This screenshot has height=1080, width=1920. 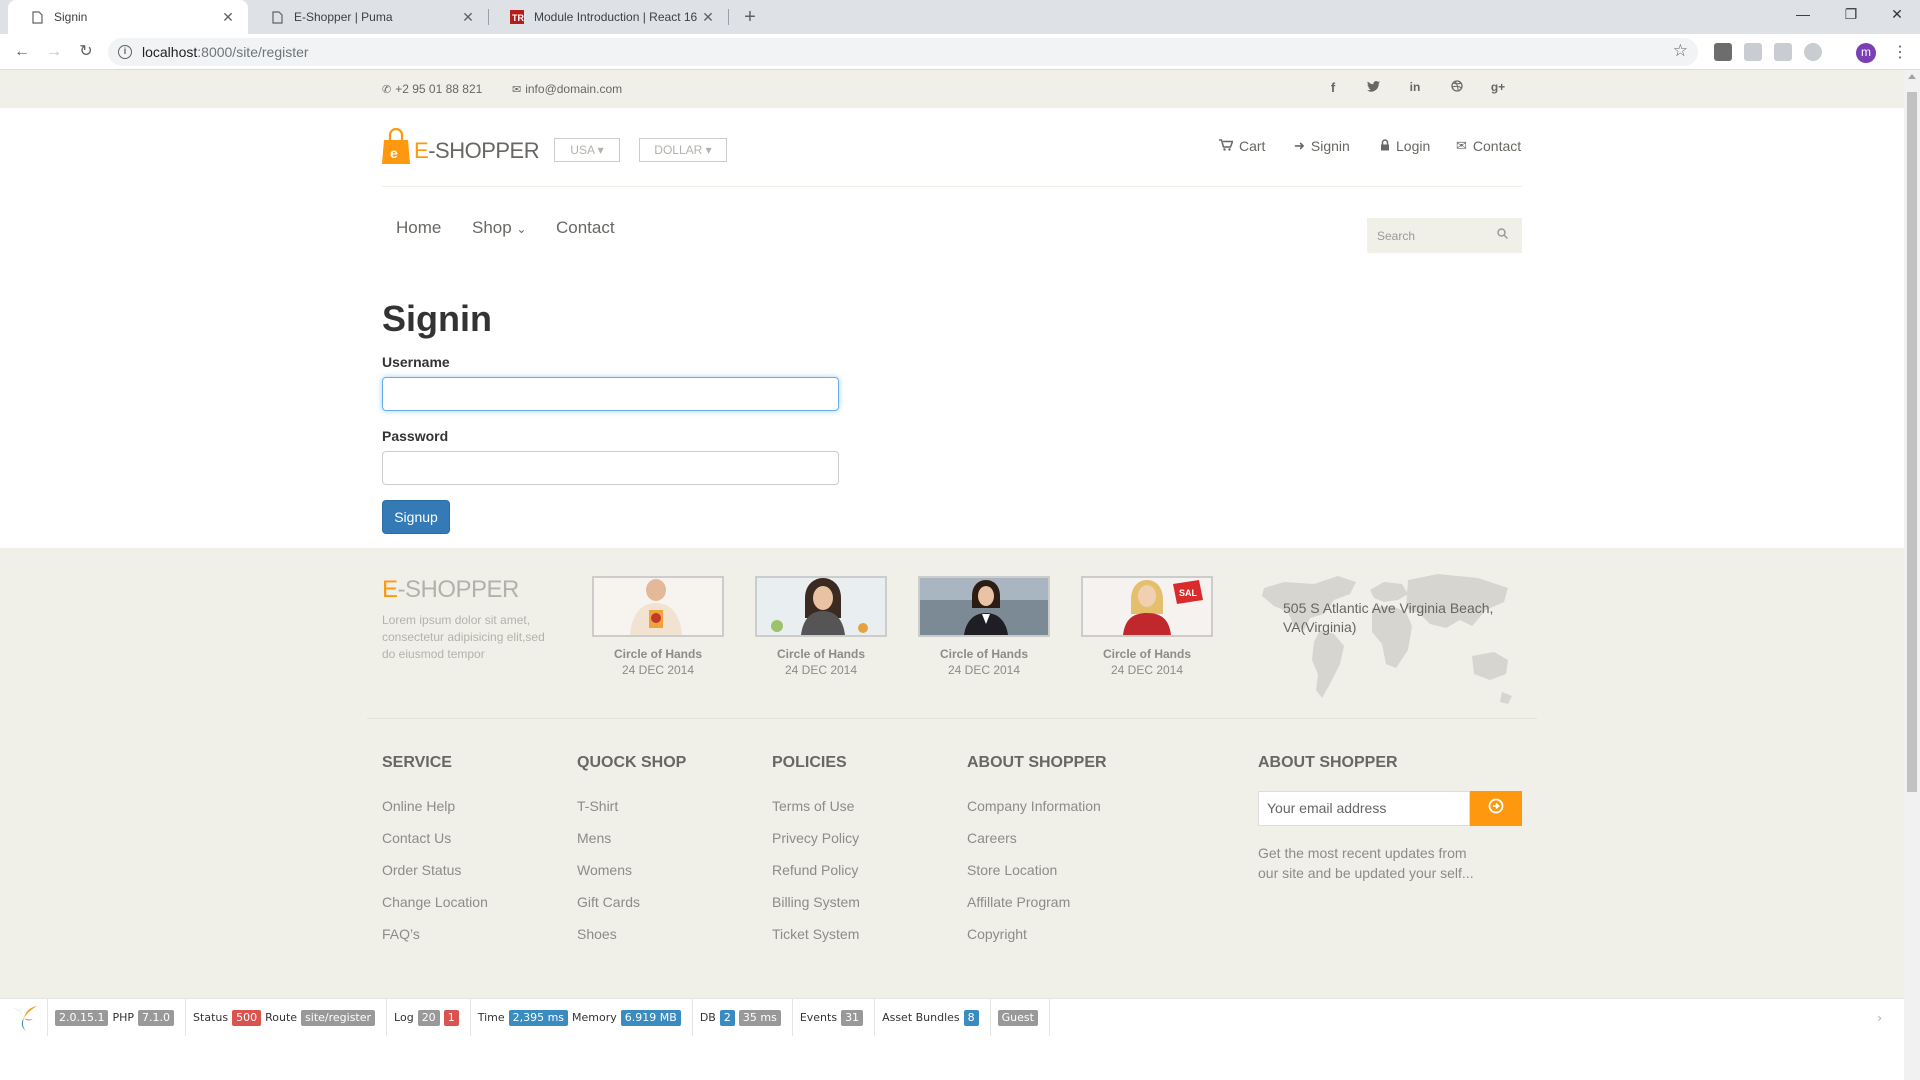 What do you see at coordinates (997, 934) in the screenshot?
I see `footer-link: Copyright` at bounding box center [997, 934].